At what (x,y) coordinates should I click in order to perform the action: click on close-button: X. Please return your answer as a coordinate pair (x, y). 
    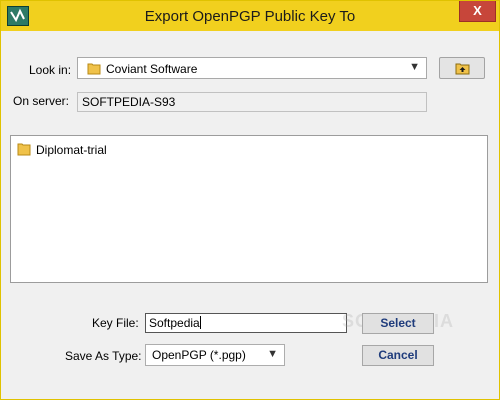
    Looking at the image, I should click on (477, 11).